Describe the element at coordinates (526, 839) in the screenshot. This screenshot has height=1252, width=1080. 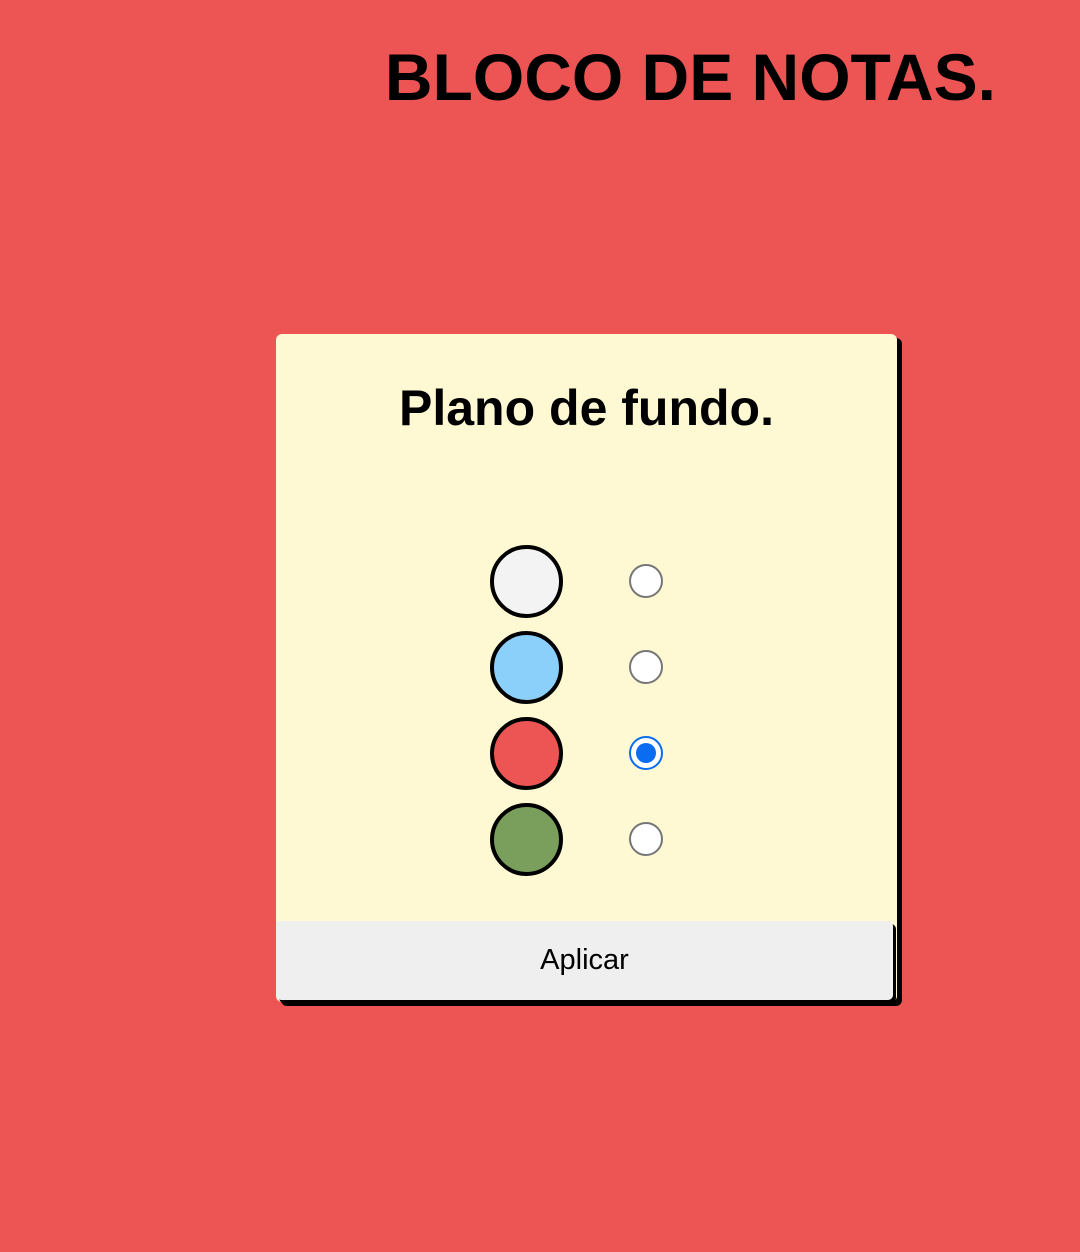
I see `color-swatch-green` at that location.